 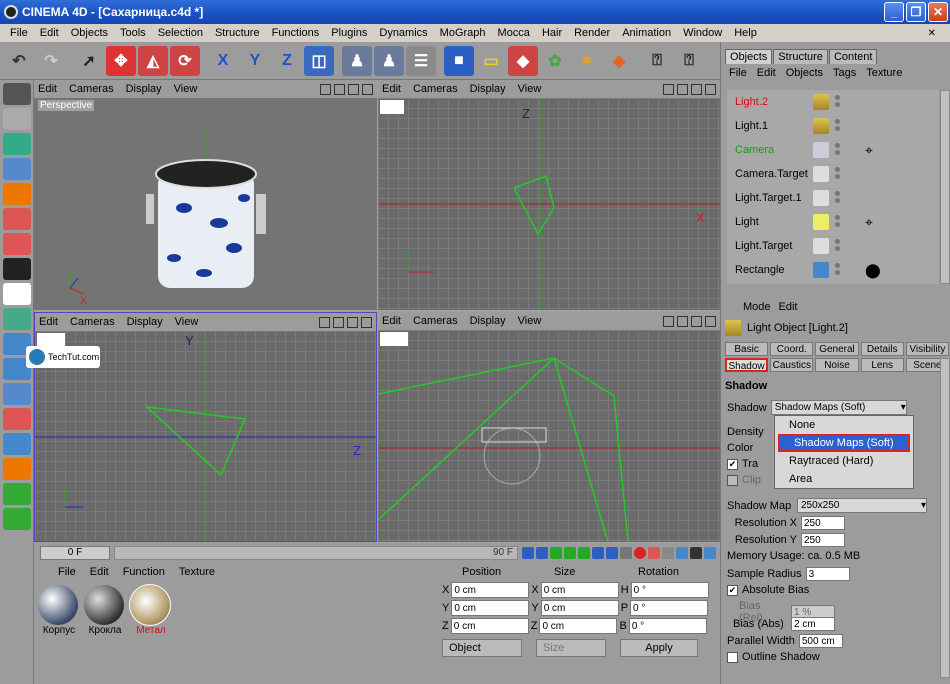 I want to click on menu-functions: Functions, so click(x=296, y=33).